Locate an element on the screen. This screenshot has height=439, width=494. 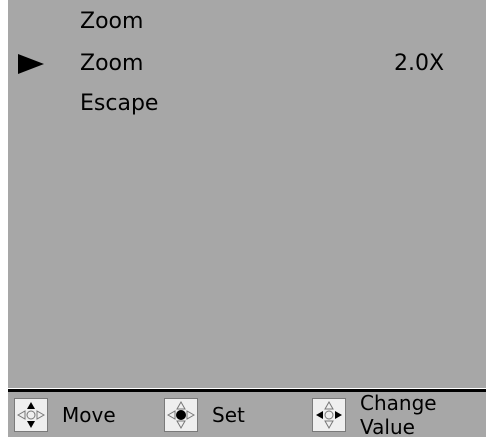
menu-item-label: Escape is located at coordinates (119, 103).